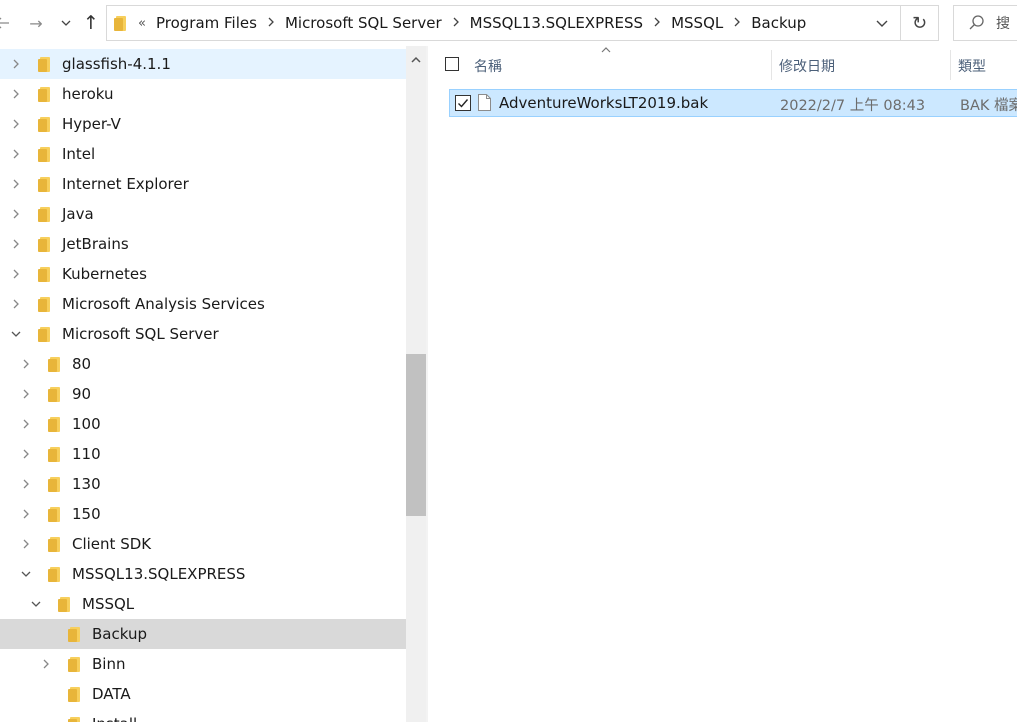 The width and height of the screenshot is (1017, 722). What do you see at coordinates (86, 424) in the screenshot?
I see `tree-item-label: 100` at bounding box center [86, 424].